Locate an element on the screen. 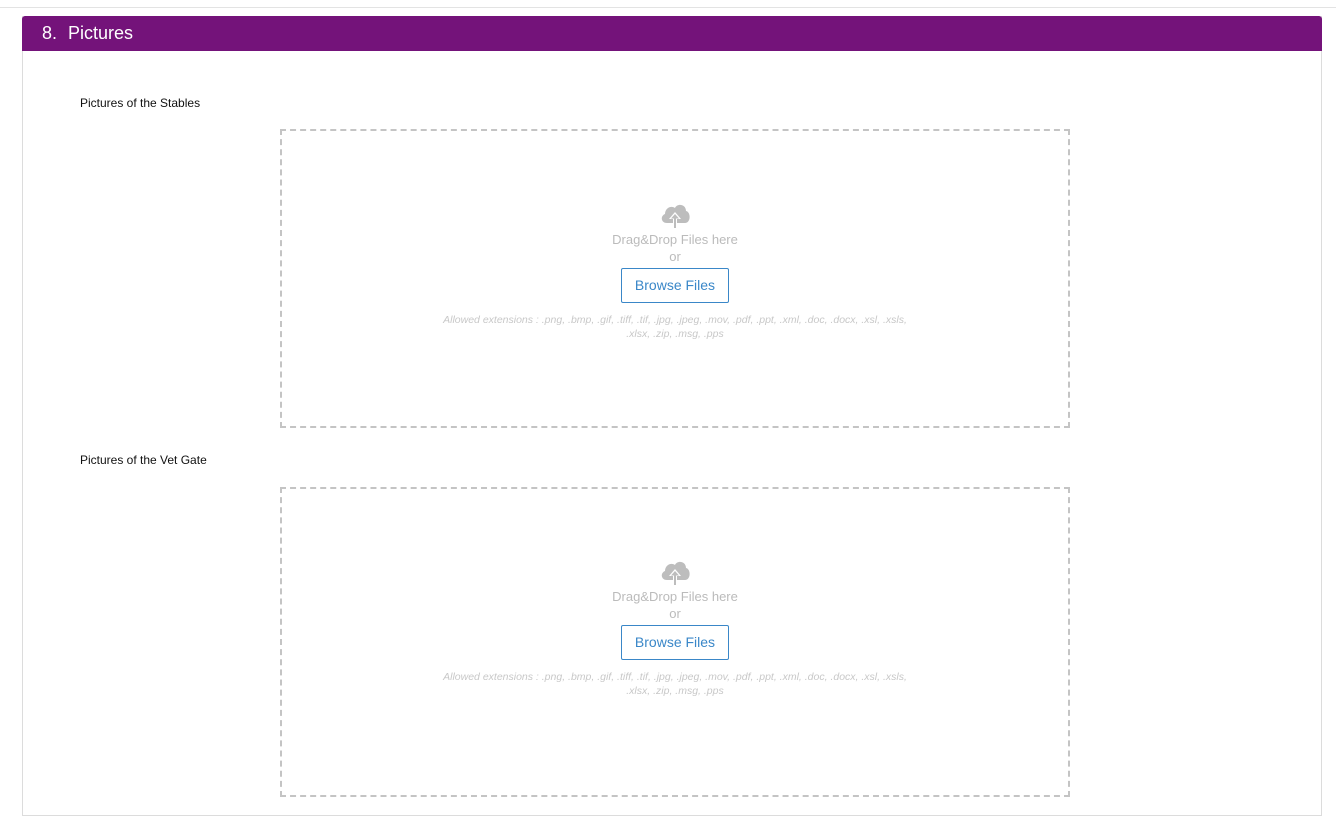 Image resolution: width=1336 pixels, height=816 pixels. vet-gate-pictures-label: Pictures of the Vet Gate is located at coordinates (143, 460).